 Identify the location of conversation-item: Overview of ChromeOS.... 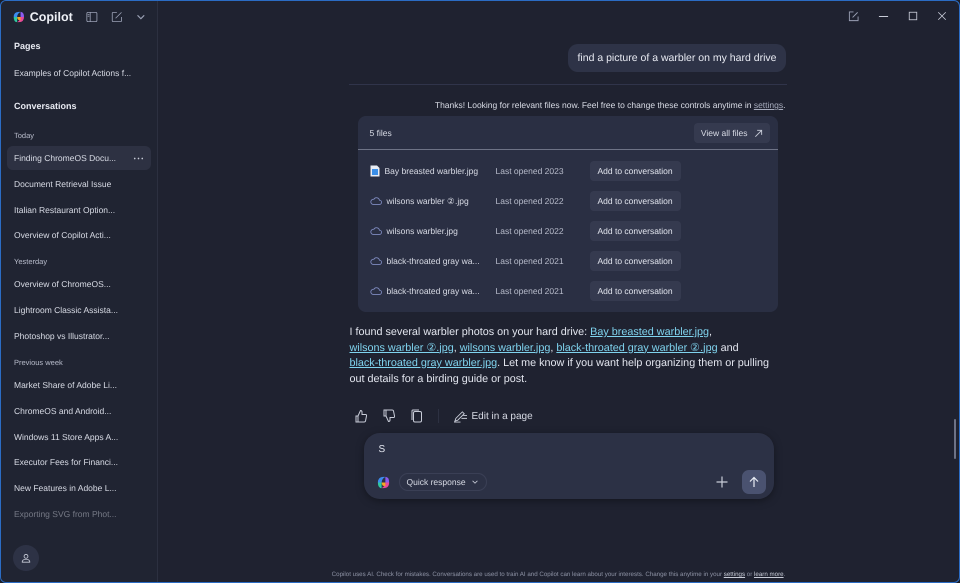
(79, 284).